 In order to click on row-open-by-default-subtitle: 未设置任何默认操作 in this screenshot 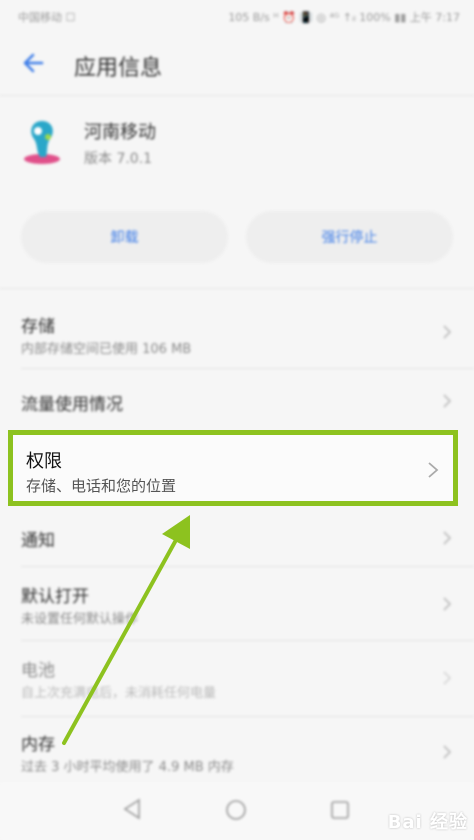, I will do `click(80, 619)`.